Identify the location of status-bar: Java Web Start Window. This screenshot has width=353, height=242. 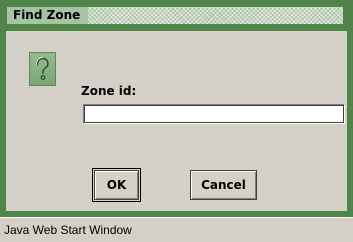
(176, 229).